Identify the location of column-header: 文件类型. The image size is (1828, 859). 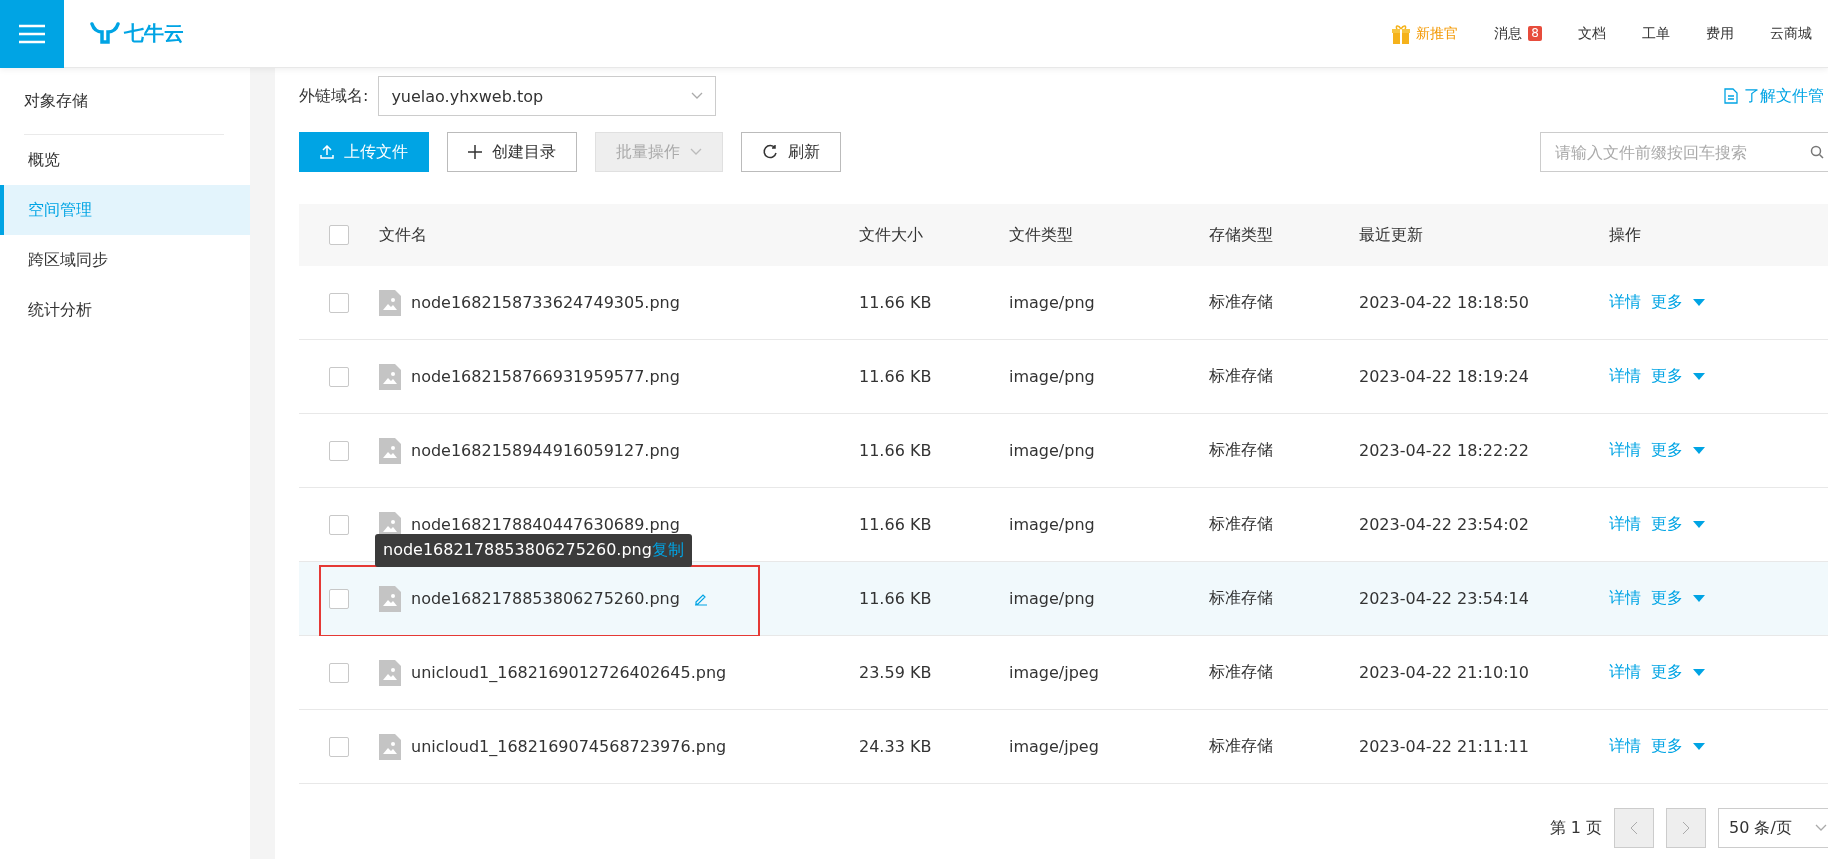
(1041, 235).